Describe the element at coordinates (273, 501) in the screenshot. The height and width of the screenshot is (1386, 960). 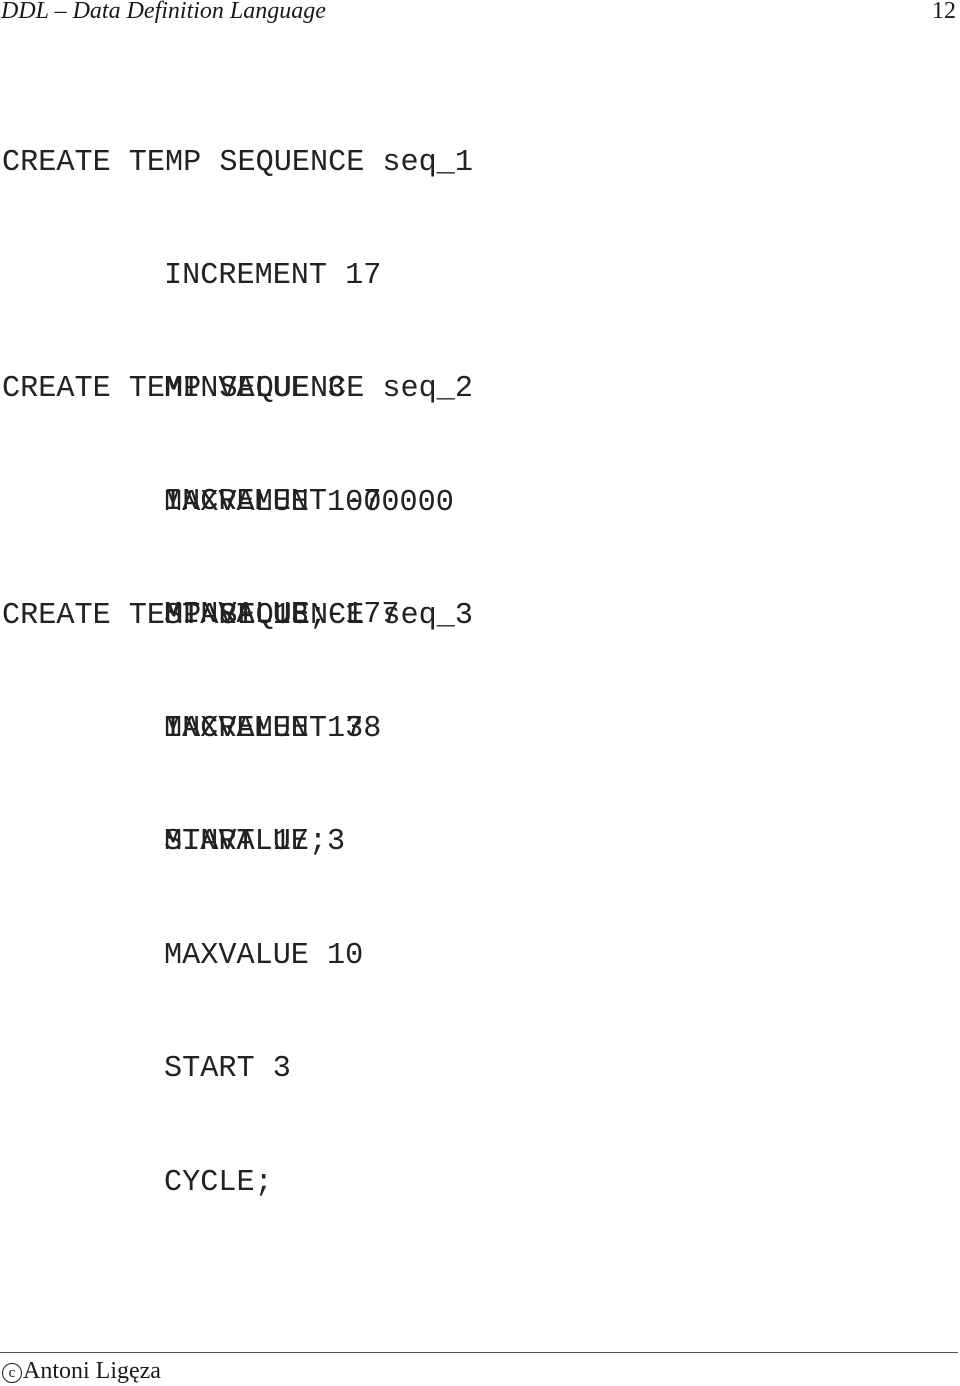
I see `increment-clause: INCREMENT -7` at that location.